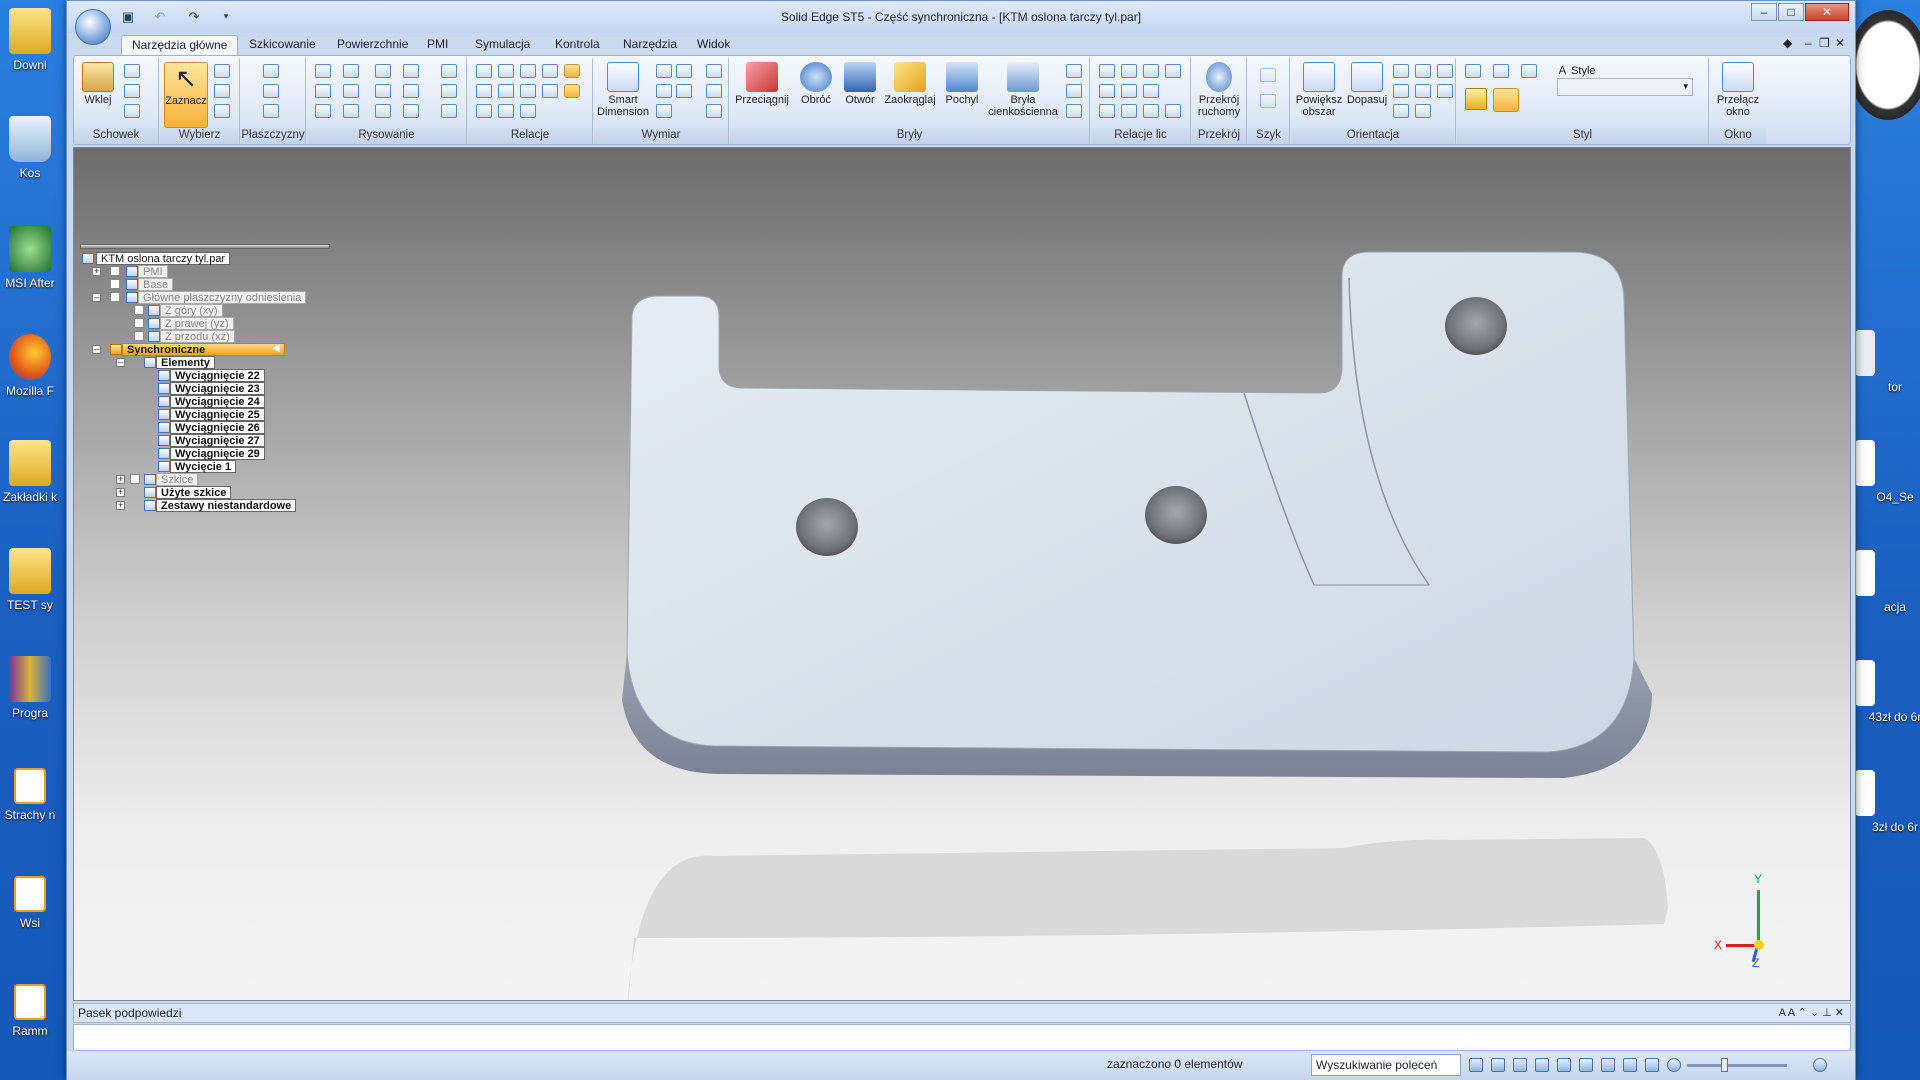  What do you see at coordinates (217, 349) in the screenshot?
I see `tree-item-synchronous: – Synchroniczne ◀` at bounding box center [217, 349].